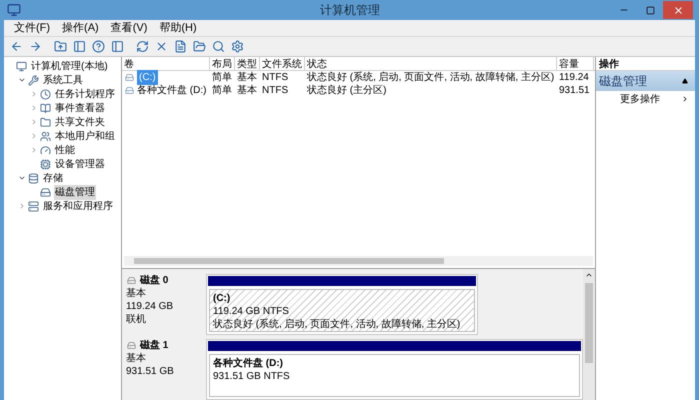 This screenshot has width=699, height=400. I want to click on table-cell-text: 状态良好 (主分区), so click(346, 91).